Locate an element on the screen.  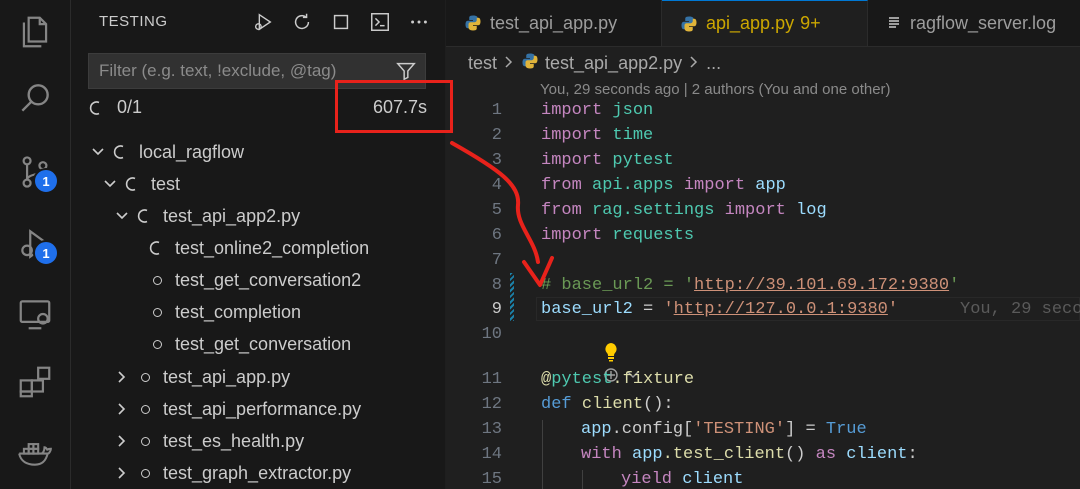
tree-item-label: test_api_app2.py is located at coordinates (232, 215).